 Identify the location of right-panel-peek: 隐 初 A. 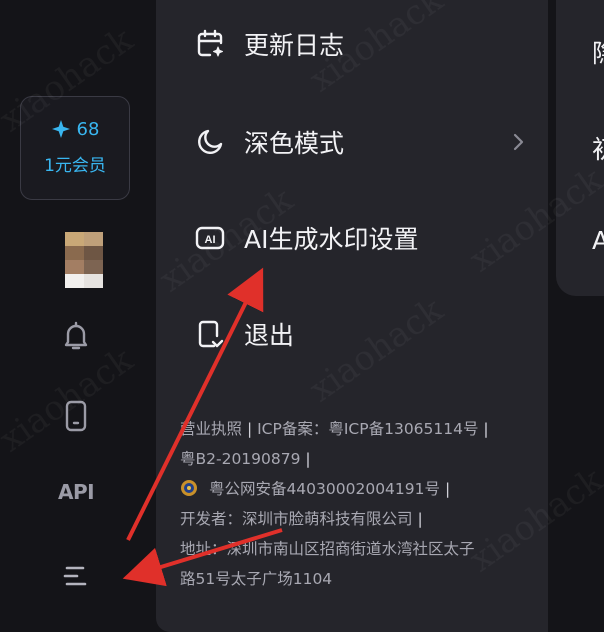
(580, 148).